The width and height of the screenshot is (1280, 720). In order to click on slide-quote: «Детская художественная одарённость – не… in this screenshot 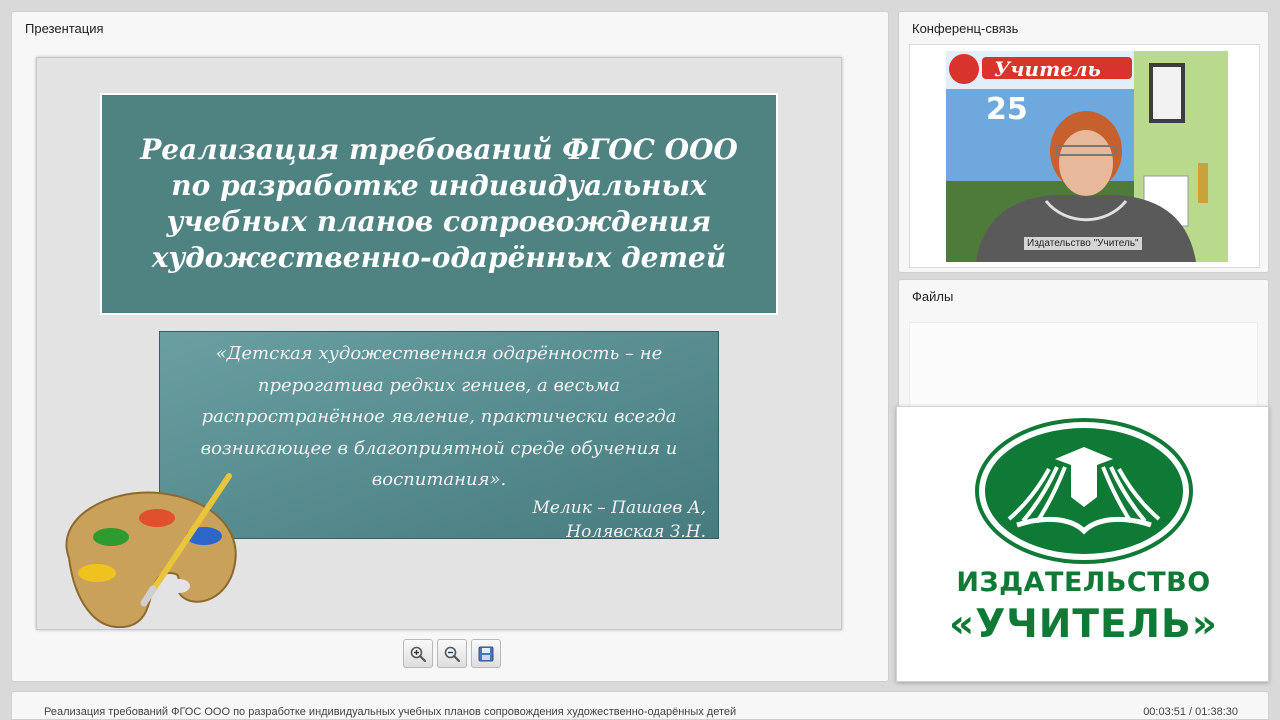, I will do `click(439, 416)`.